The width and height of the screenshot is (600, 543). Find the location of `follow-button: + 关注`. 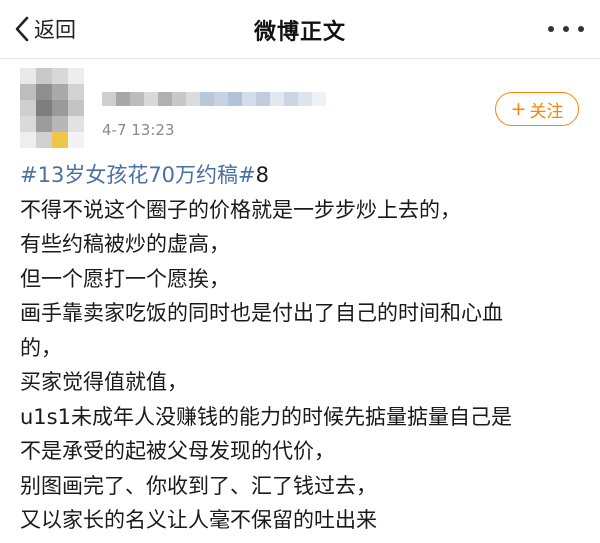

follow-button: + 关注 is located at coordinates (537, 109).